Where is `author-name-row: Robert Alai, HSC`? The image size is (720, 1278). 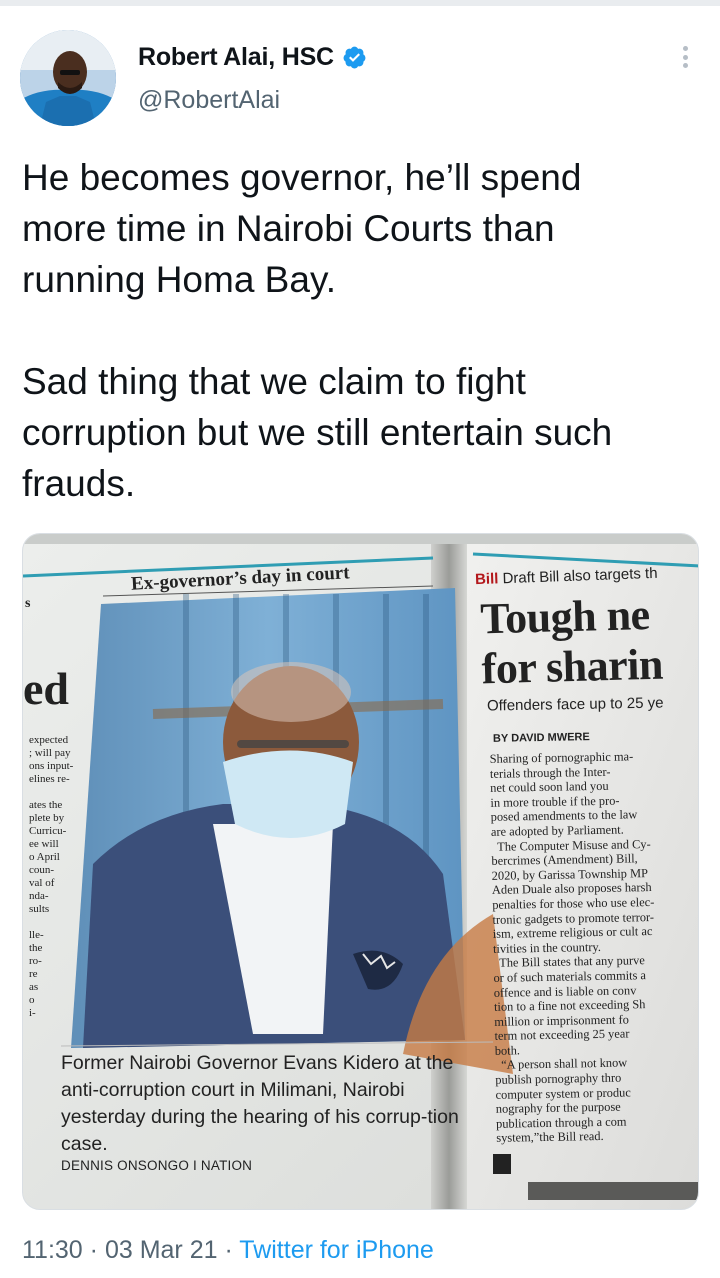 author-name-row: Robert Alai, HSC is located at coordinates (252, 57).